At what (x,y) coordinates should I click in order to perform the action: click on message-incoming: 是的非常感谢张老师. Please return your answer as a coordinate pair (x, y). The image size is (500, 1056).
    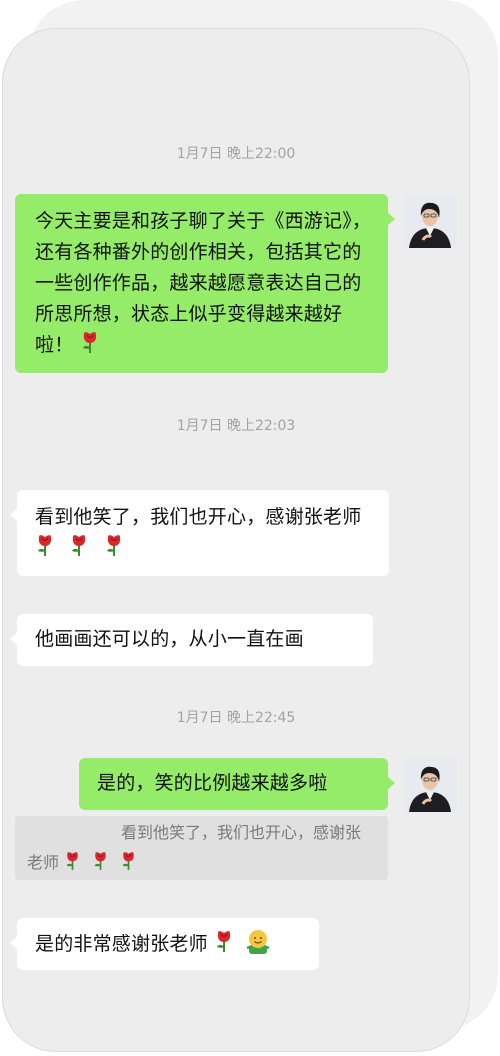
    Looking at the image, I should click on (164, 944).